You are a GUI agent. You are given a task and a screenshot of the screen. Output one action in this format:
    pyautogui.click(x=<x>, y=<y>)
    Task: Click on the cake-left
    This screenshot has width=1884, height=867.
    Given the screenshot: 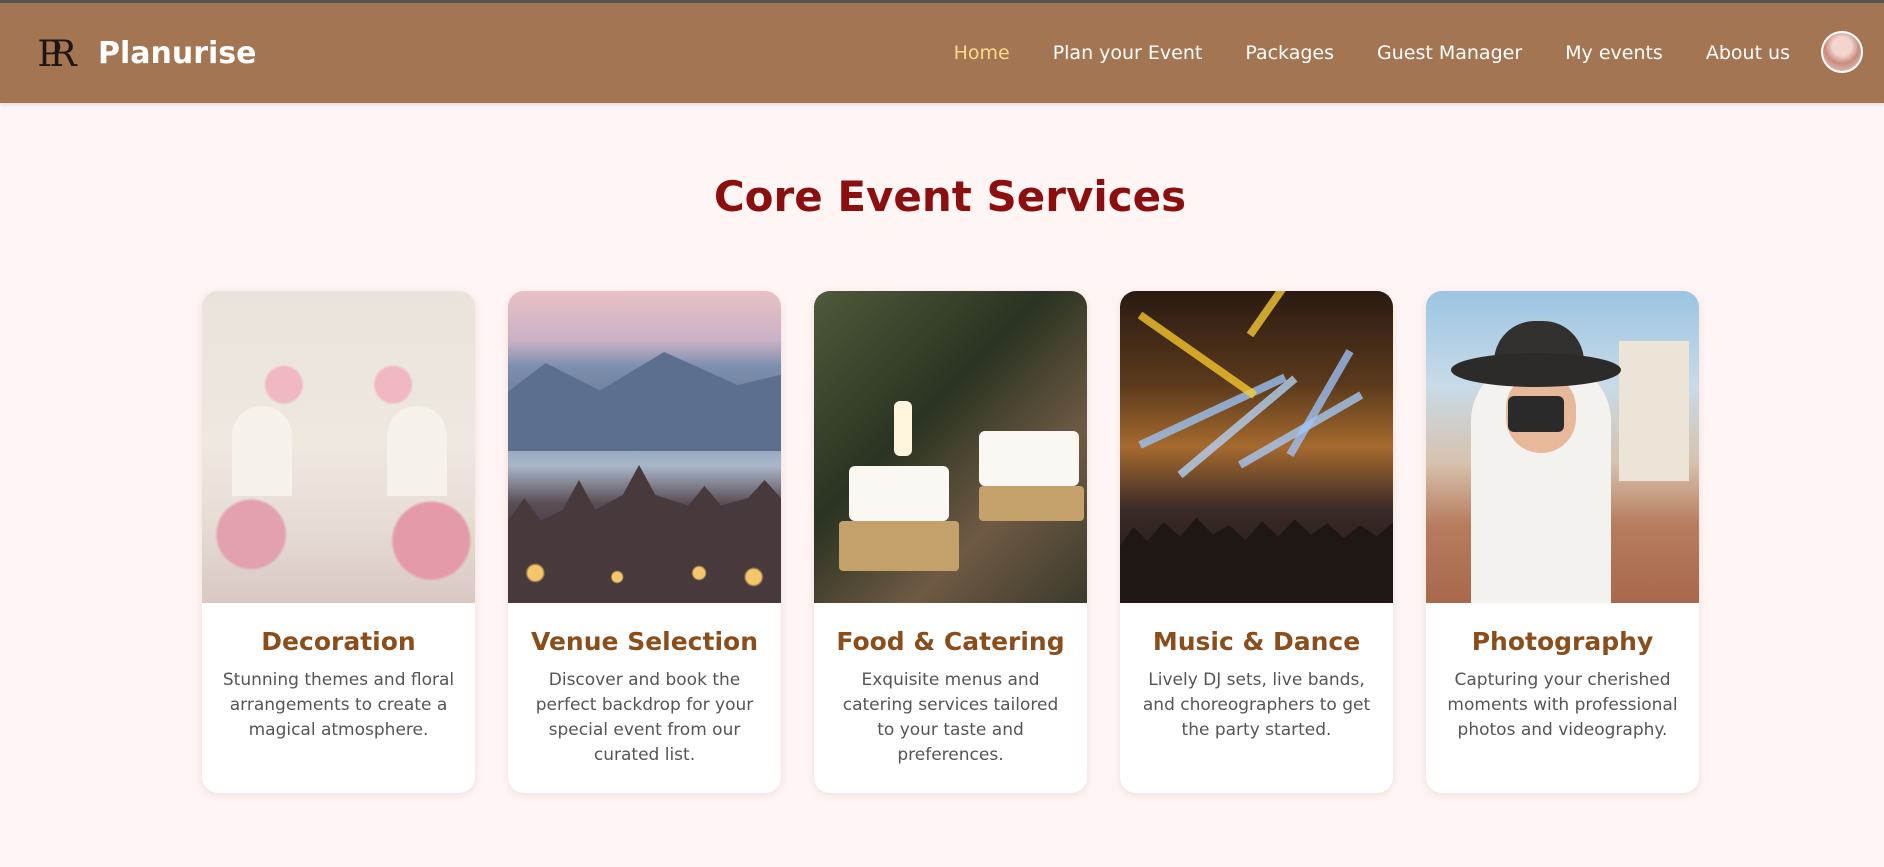 What is the action you would take?
    pyautogui.click(x=899, y=493)
    